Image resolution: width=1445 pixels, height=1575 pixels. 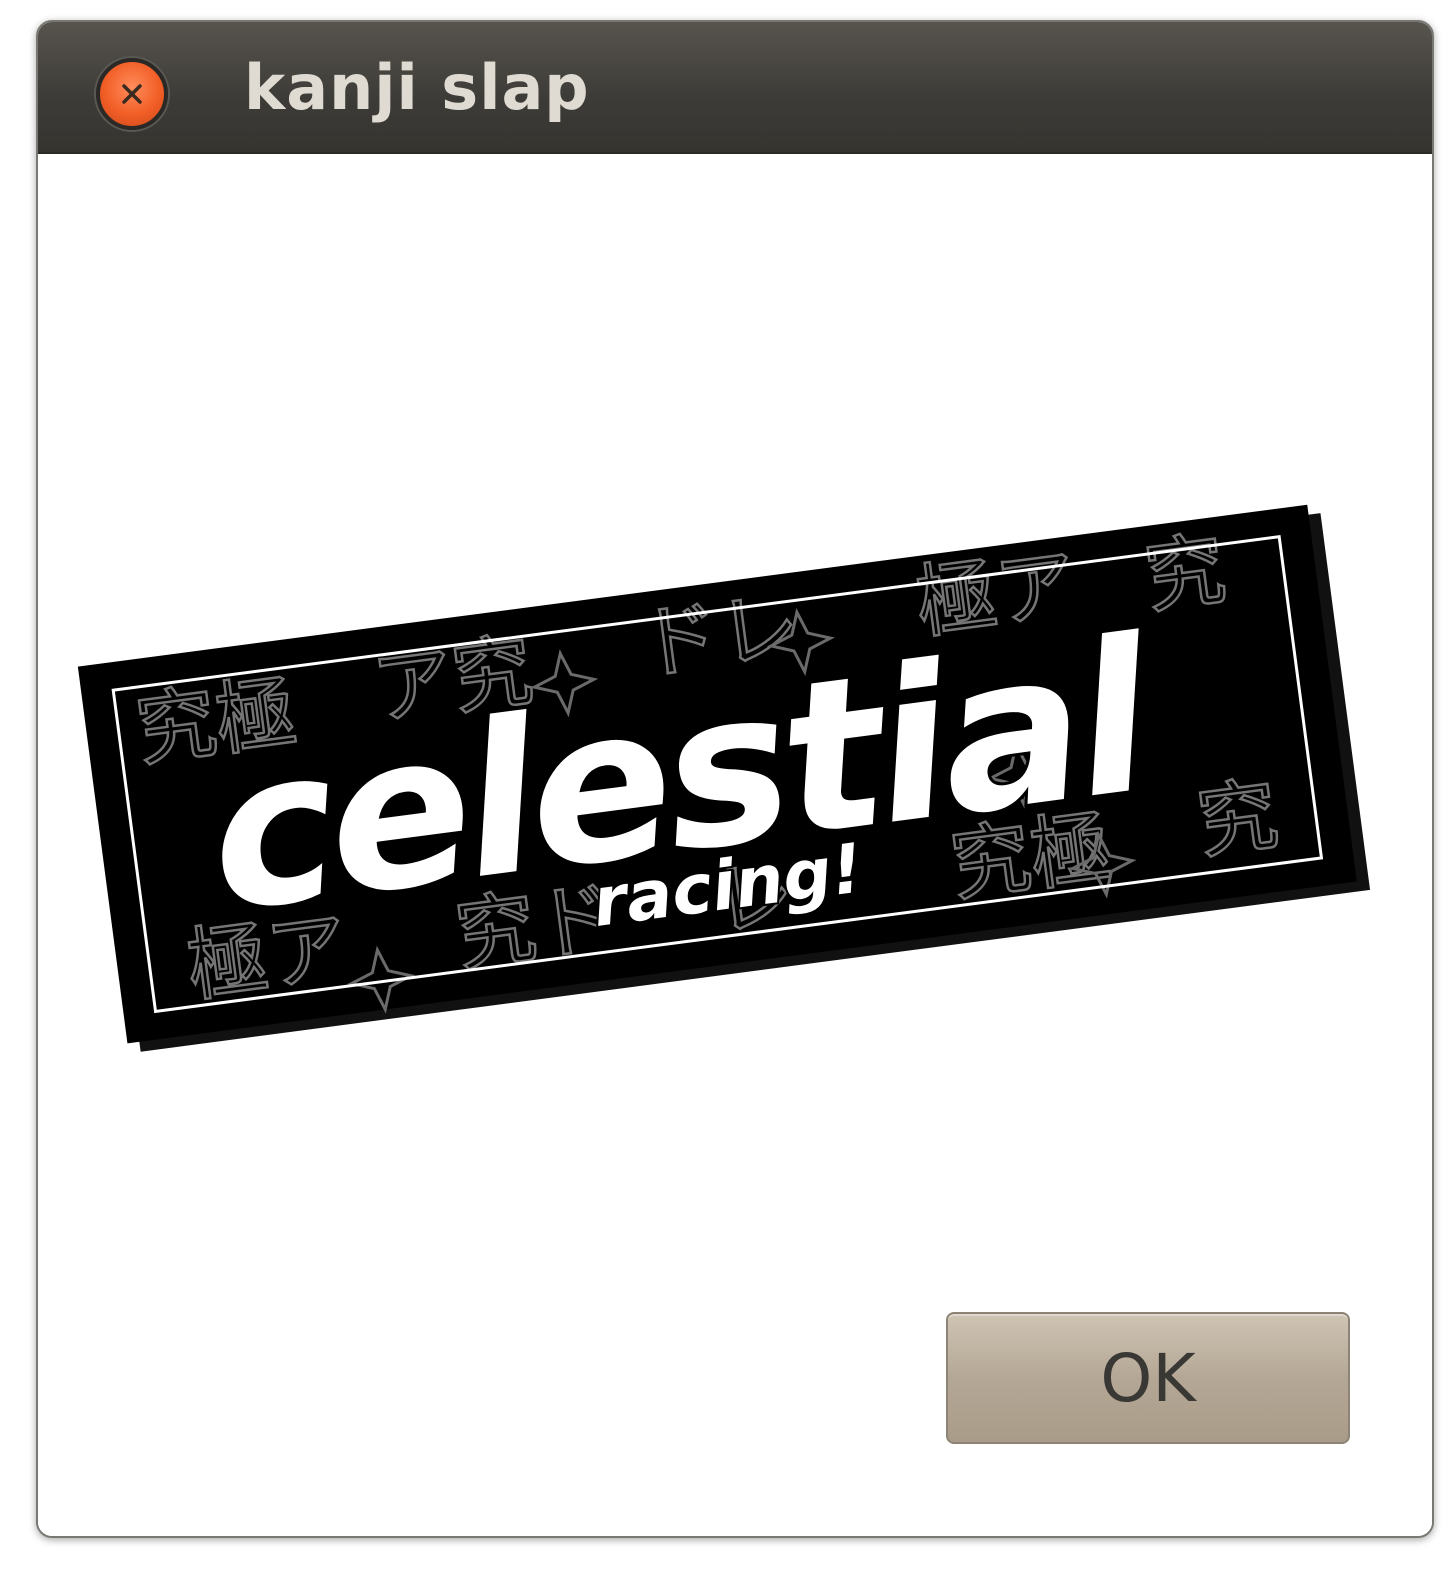 What do you see at coordinates (417, 87) in the screenshot?
I see `window-title: kanji slap` at bounding box center [417, 87].